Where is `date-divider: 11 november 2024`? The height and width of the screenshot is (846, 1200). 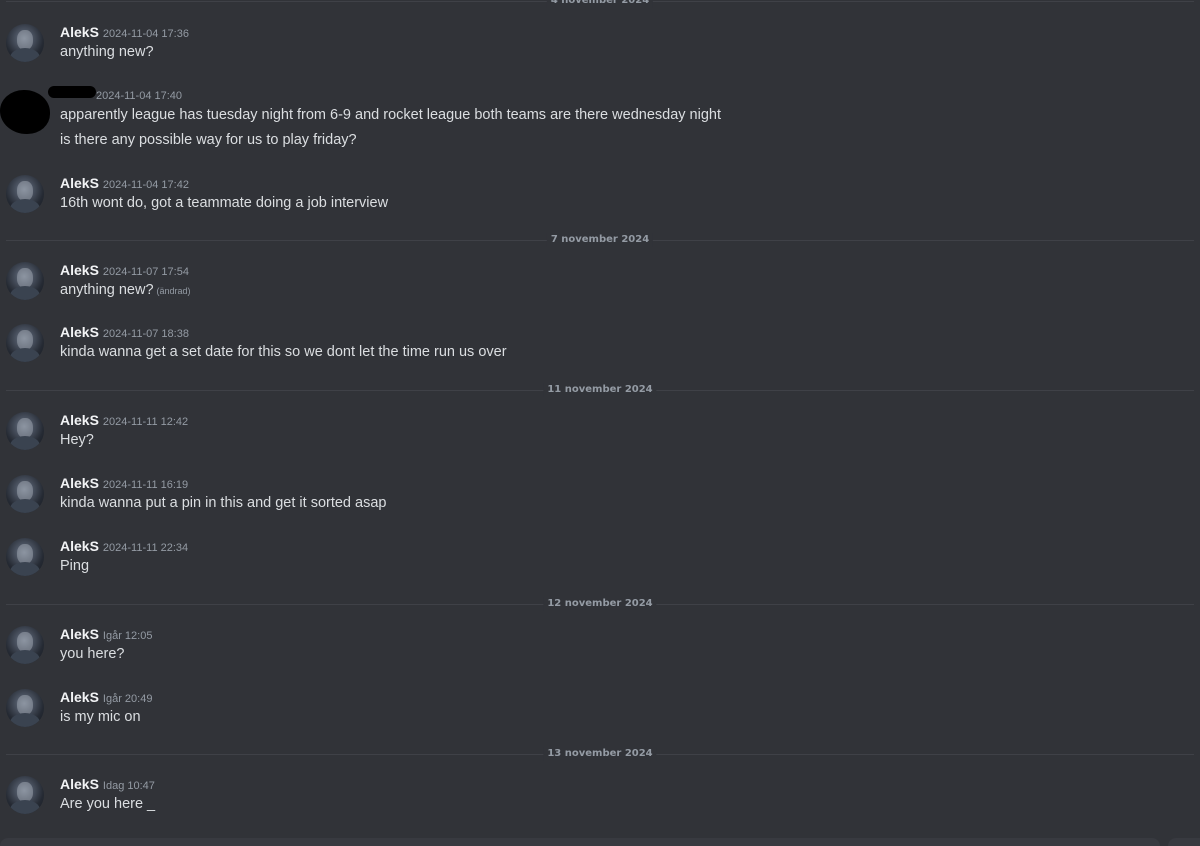 date-divider: 11 november 2024 is located at coordinates (600, 390).